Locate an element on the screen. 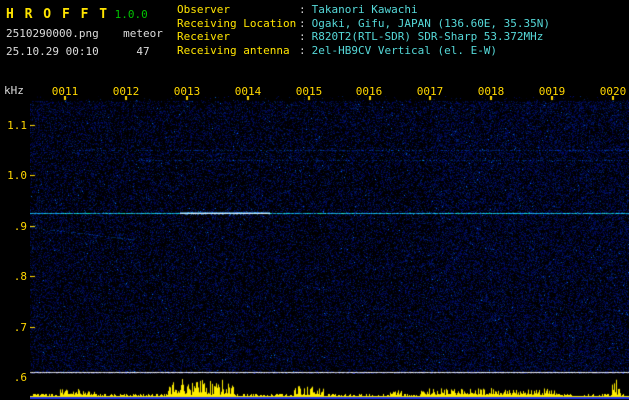  info-value: R820T2(RTL-SDR) SDR-Sharp 53.372MHz is located at coordinates (427, 36).